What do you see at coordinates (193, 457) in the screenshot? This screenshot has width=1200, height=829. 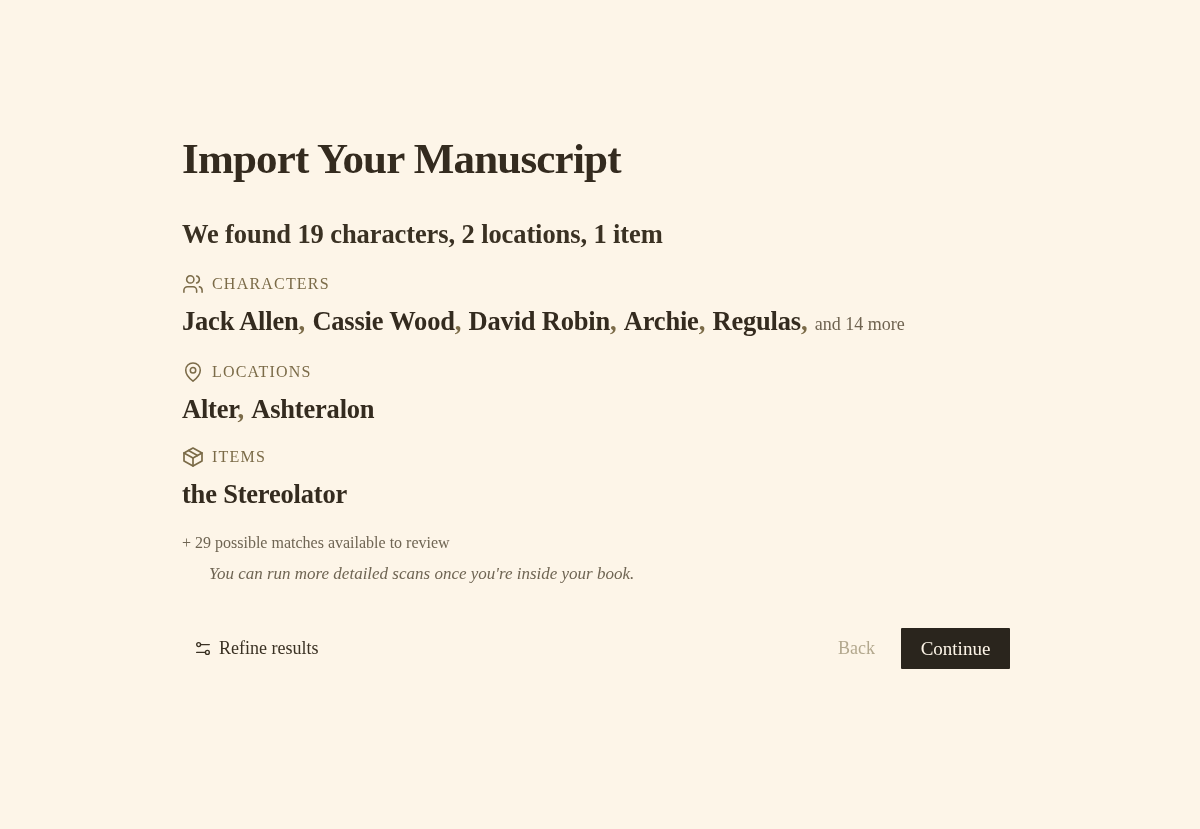 I see `box-icon` at bounding box center [193, 457].